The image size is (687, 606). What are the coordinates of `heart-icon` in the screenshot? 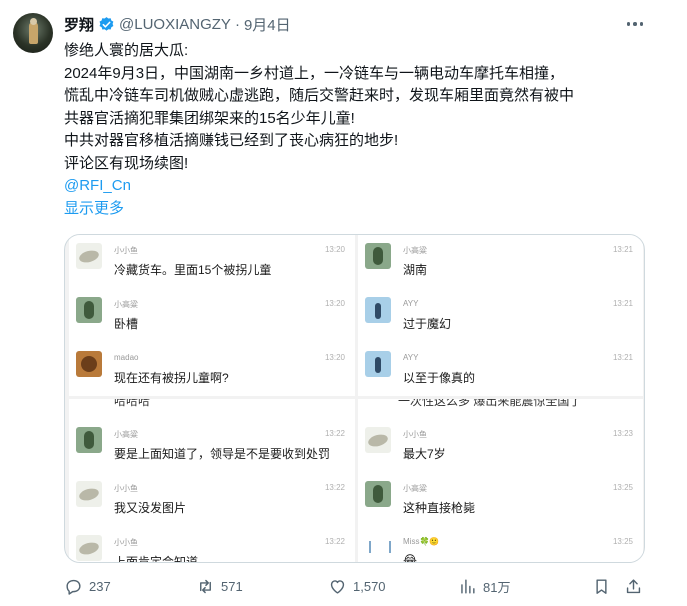 It's located at (337, 586).